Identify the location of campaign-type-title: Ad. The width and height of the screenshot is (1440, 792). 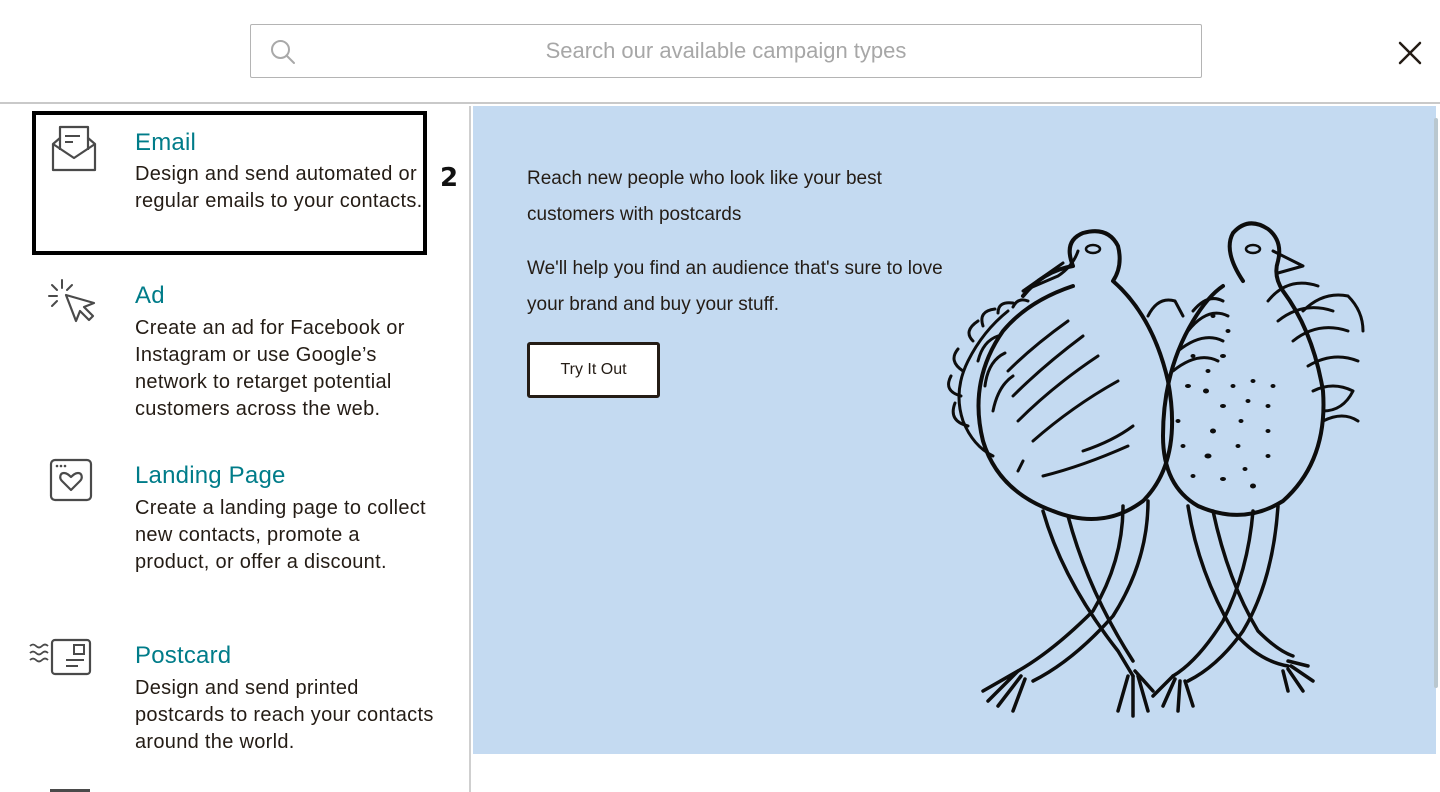
(150, 295).